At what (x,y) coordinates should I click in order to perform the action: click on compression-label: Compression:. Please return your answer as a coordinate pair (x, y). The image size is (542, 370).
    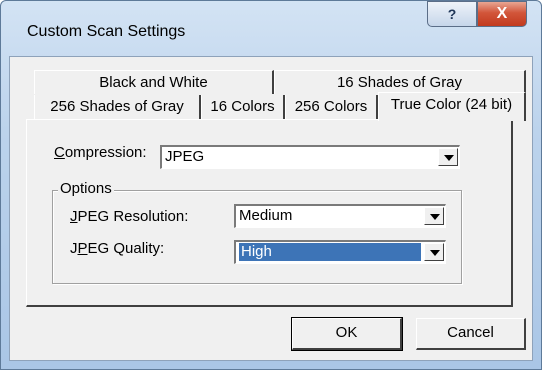
    Looking at the image, I should click on (100, 152).